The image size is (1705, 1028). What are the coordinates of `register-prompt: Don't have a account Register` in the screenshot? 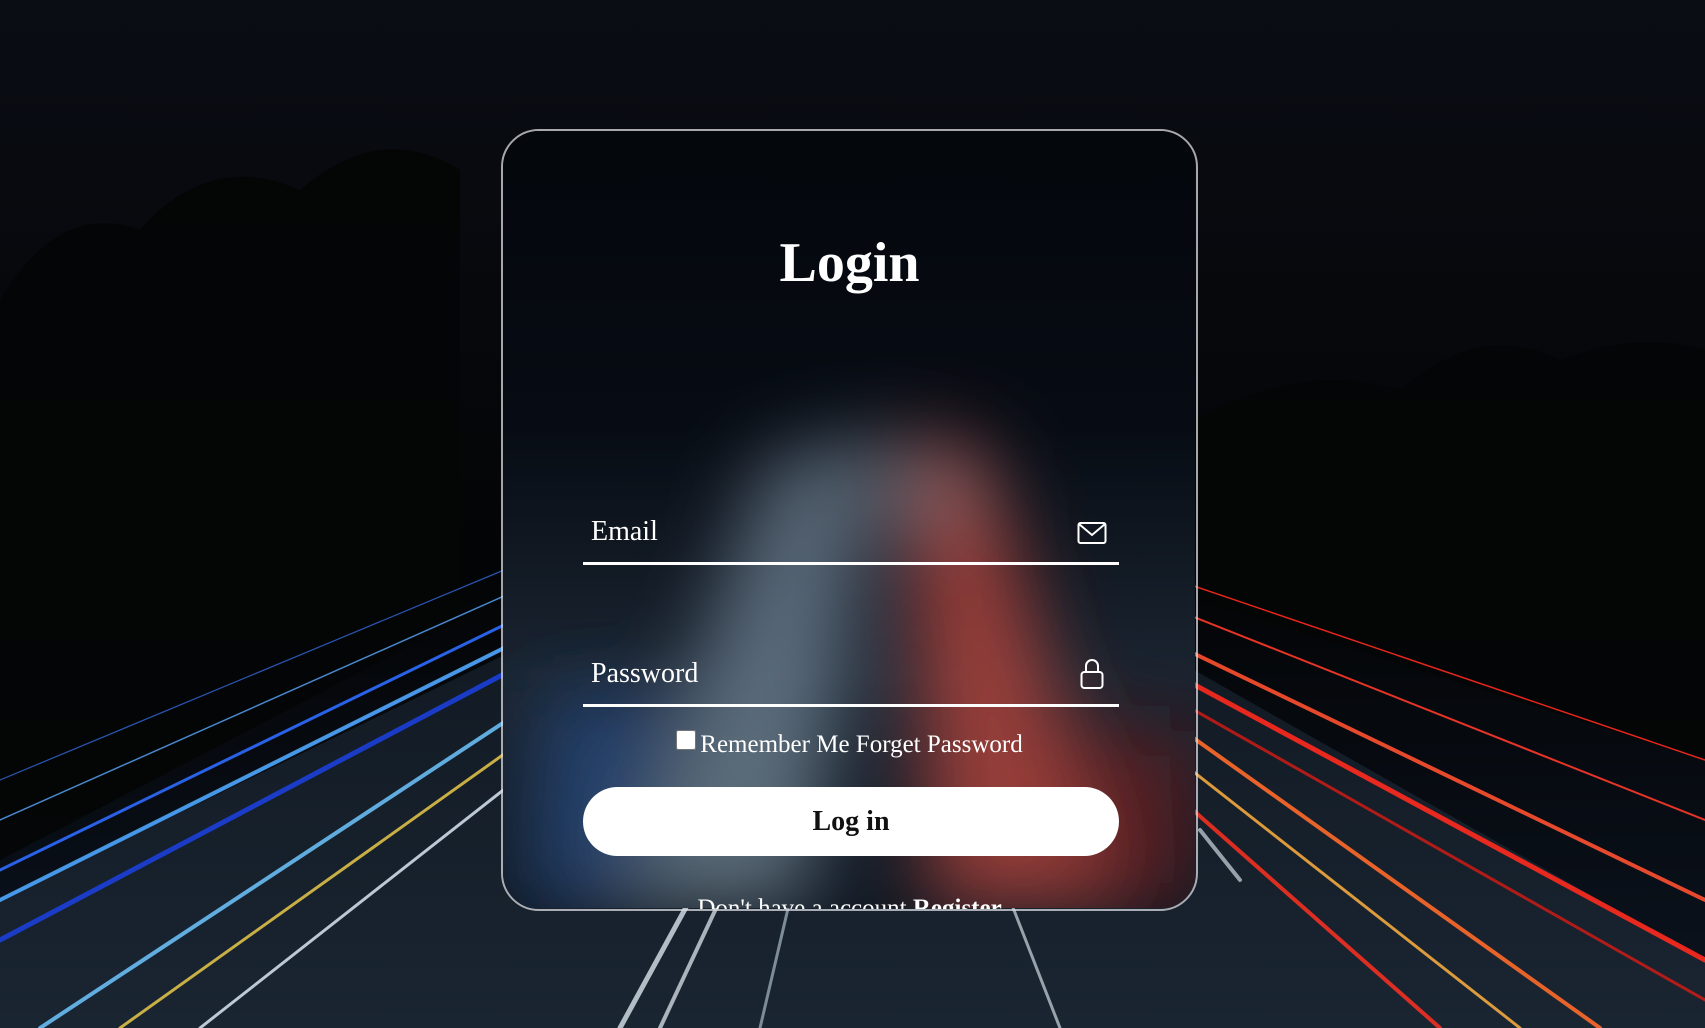 It's located at (849, 903).